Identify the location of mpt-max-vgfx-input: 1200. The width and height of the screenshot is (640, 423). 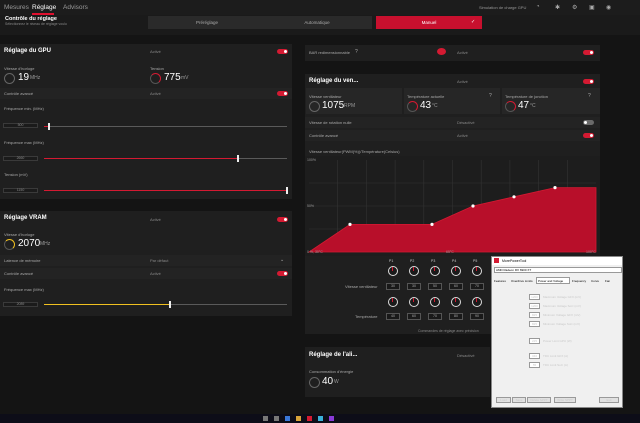
(534, 297).